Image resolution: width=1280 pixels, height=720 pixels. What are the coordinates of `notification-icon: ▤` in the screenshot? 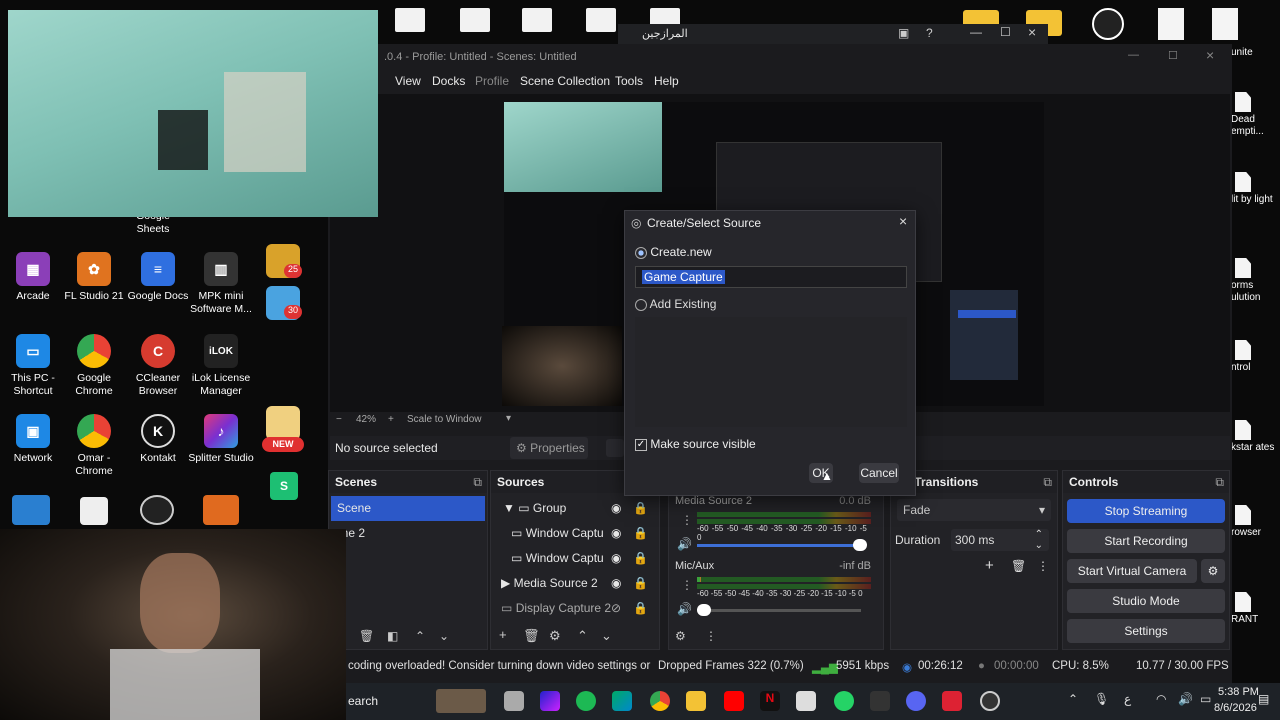 It's located at (1263, 699).